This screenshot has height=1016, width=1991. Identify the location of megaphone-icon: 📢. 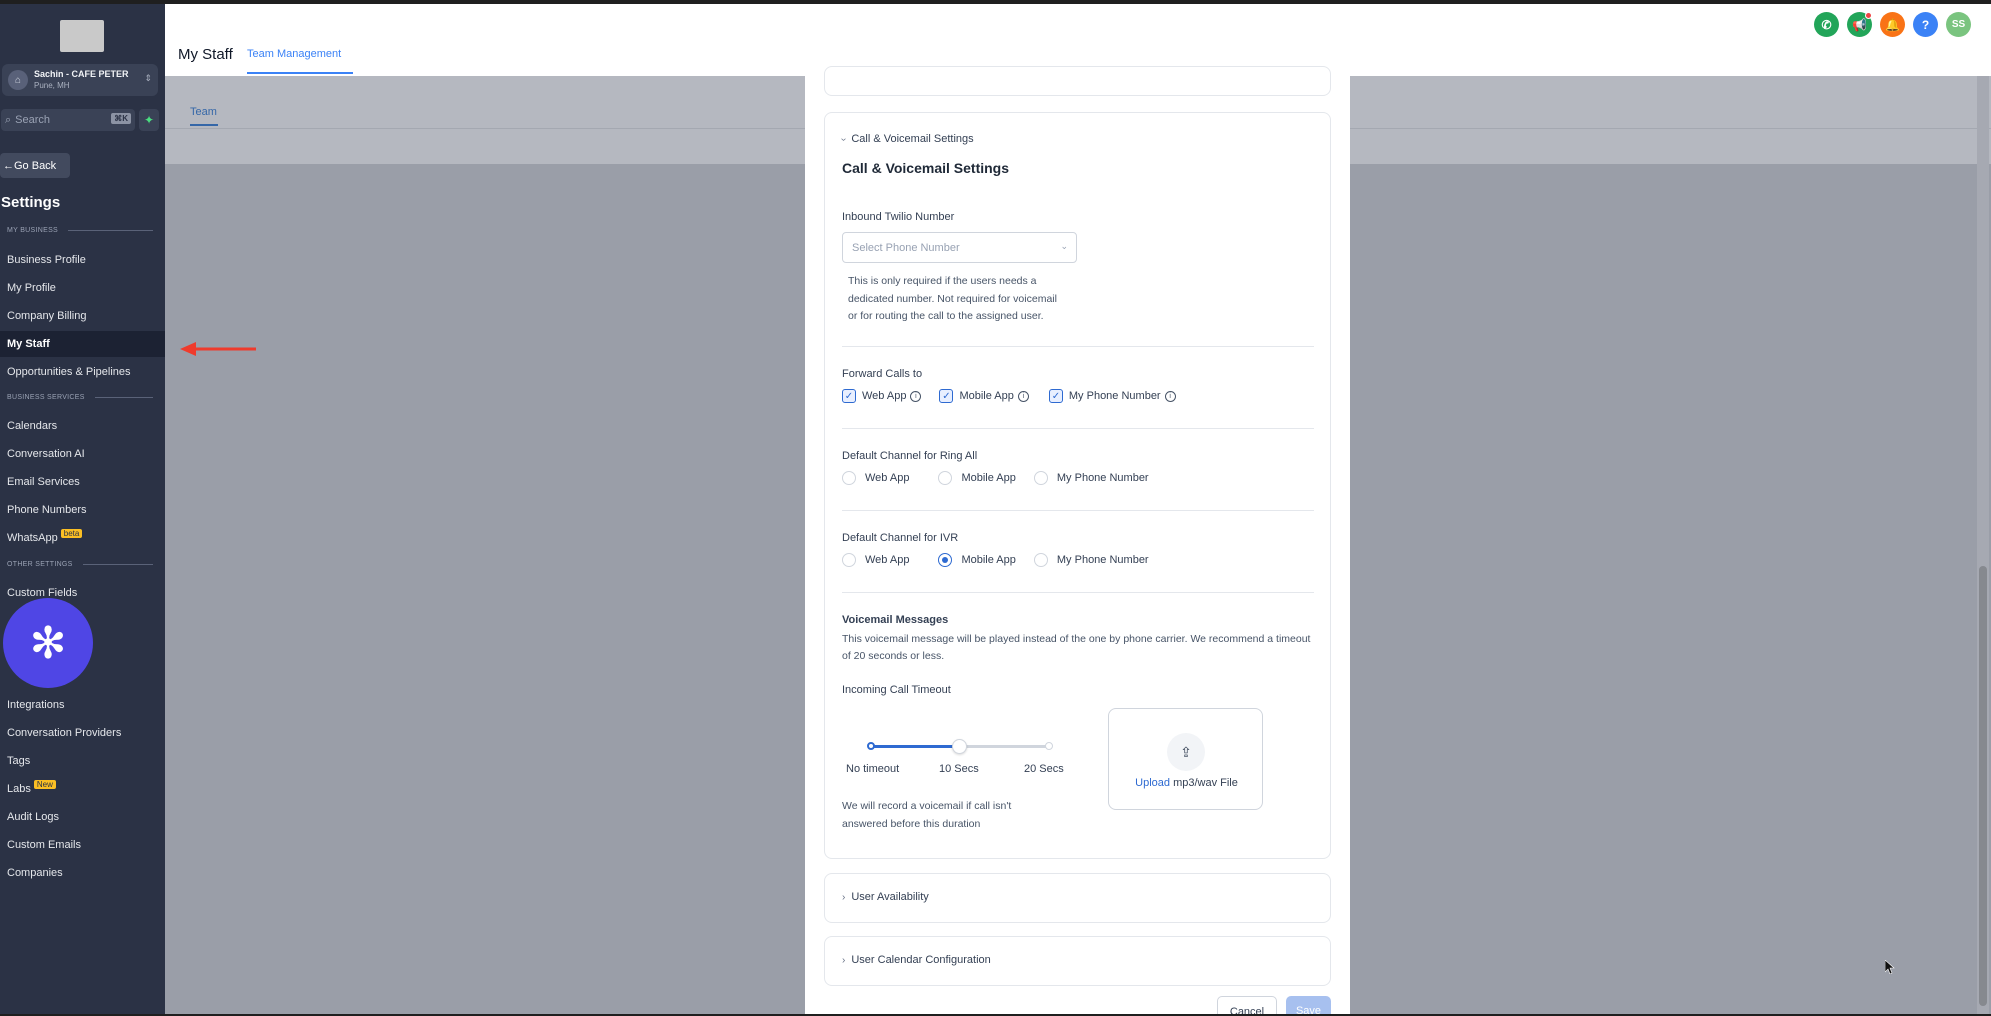
(1859, 24).